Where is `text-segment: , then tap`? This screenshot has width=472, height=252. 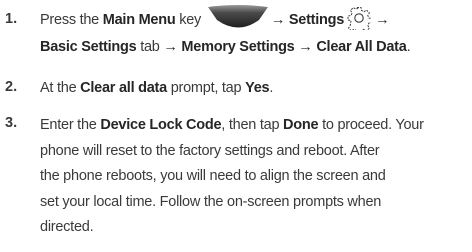
text-segment: , then tap is located at coordinates (252, 125).